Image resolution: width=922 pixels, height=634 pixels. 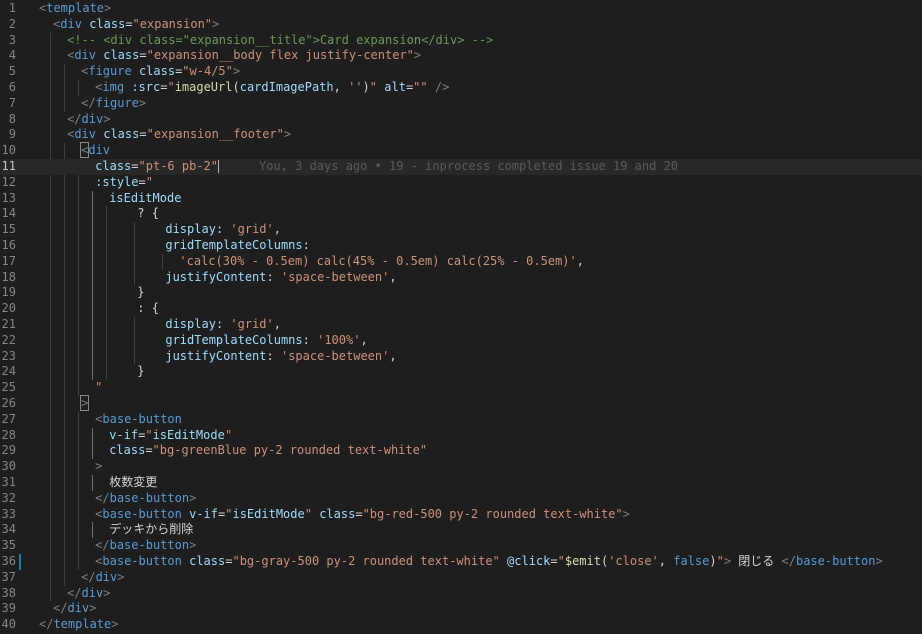 I want to click on code-line: 25 ", so click(x=461, y=388).